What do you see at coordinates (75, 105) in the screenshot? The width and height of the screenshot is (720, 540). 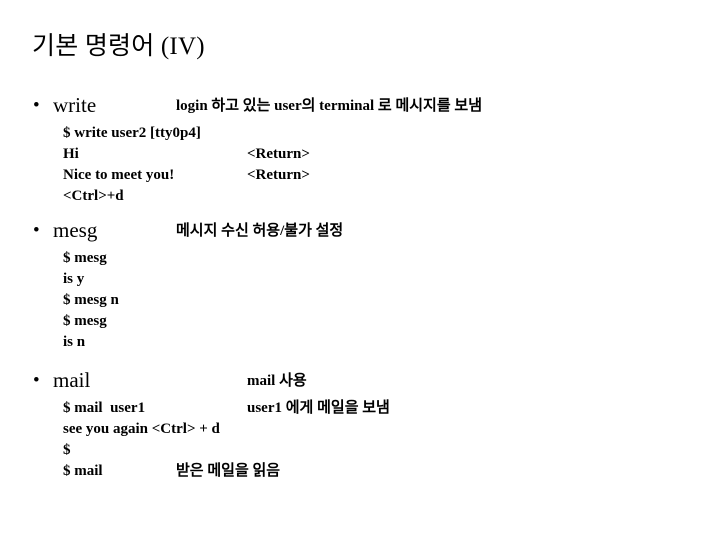 I see `command-name: write` at bounding box center [75, 105].